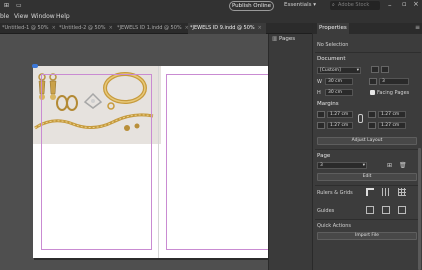  What do you see at coordinates (334, 226) in the screenshot?
I see `quick-actions-label: Quick Actions` at bounding box center [334, 226].